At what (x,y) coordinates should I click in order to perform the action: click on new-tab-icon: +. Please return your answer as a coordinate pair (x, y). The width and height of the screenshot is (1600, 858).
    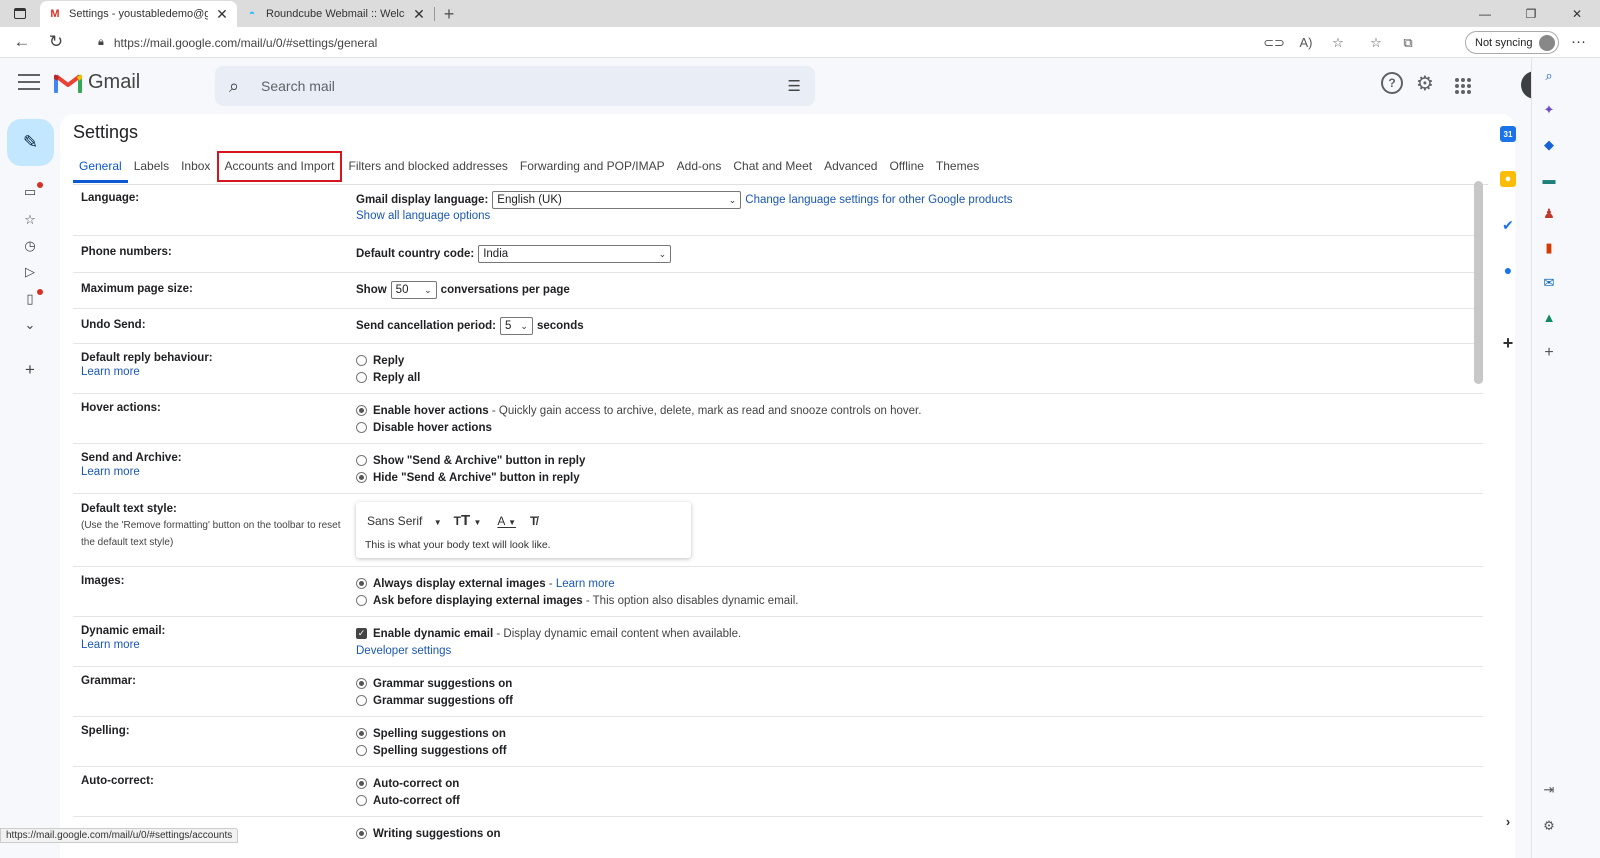
    Looking at the image, I should click on (449, 14).